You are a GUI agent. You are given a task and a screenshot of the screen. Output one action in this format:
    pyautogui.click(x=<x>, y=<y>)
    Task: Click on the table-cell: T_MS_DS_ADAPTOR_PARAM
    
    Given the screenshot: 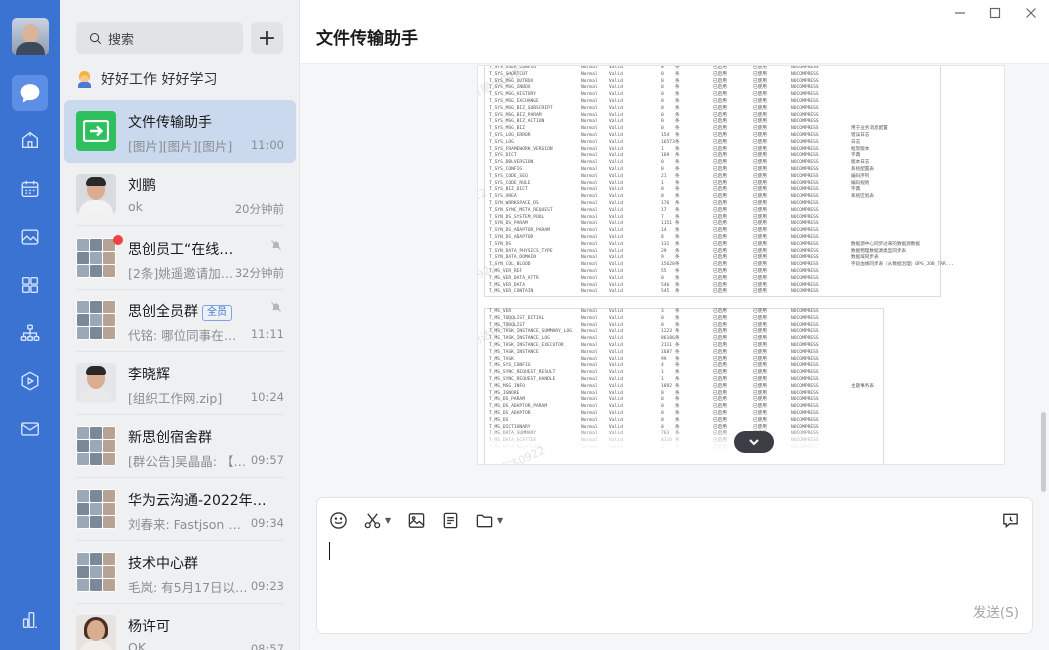 What is the action you would take?
    pyautogui.click(x=518, y=407)
    